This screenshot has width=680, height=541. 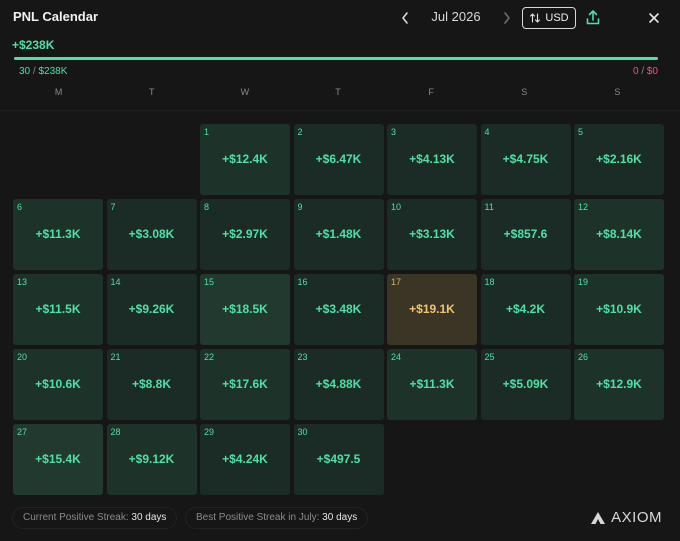 I want to click on calendar-day-cell: 9 +$1.48K, so click(x=338, y=234).